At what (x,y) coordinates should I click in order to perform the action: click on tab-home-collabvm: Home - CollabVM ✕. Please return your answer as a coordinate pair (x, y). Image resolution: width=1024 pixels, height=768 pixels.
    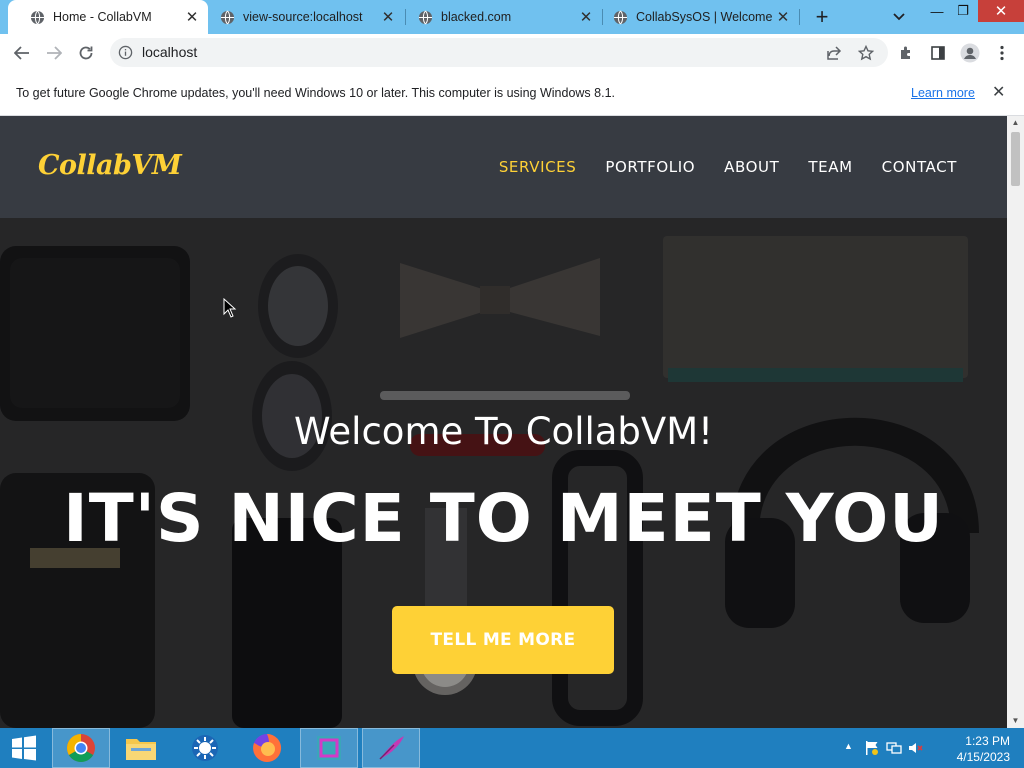
    Looking at the image, I should click on (108, 17).